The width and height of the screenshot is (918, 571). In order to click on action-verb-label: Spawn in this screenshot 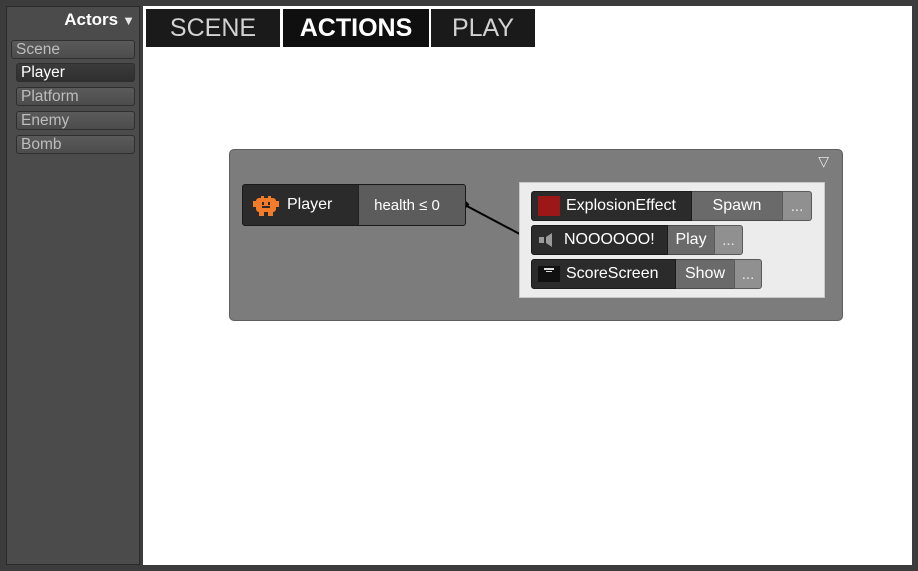, I will do `click(737, 205)`.